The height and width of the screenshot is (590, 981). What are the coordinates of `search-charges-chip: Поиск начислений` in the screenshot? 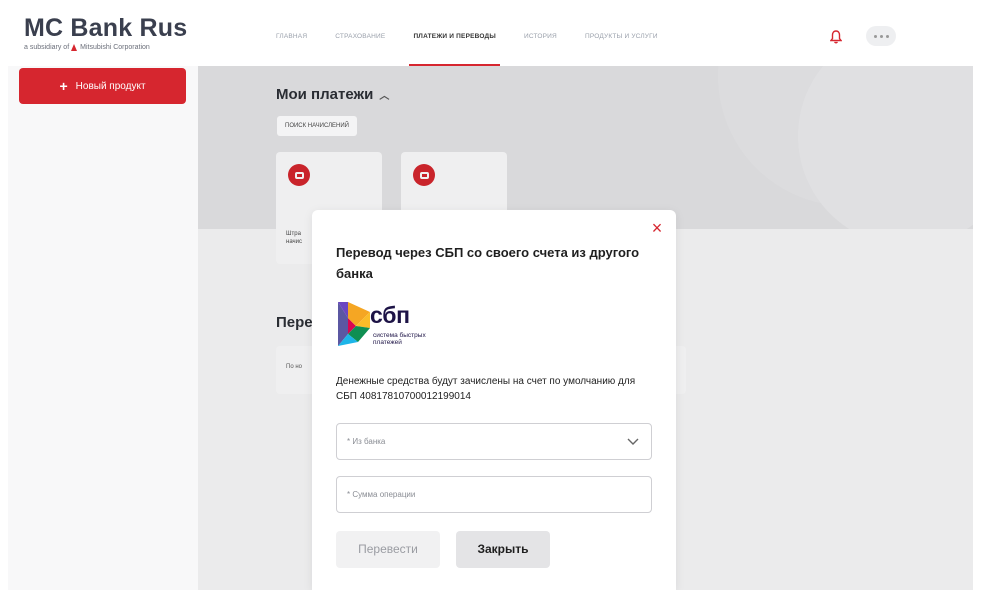 It's located at (317, 126).